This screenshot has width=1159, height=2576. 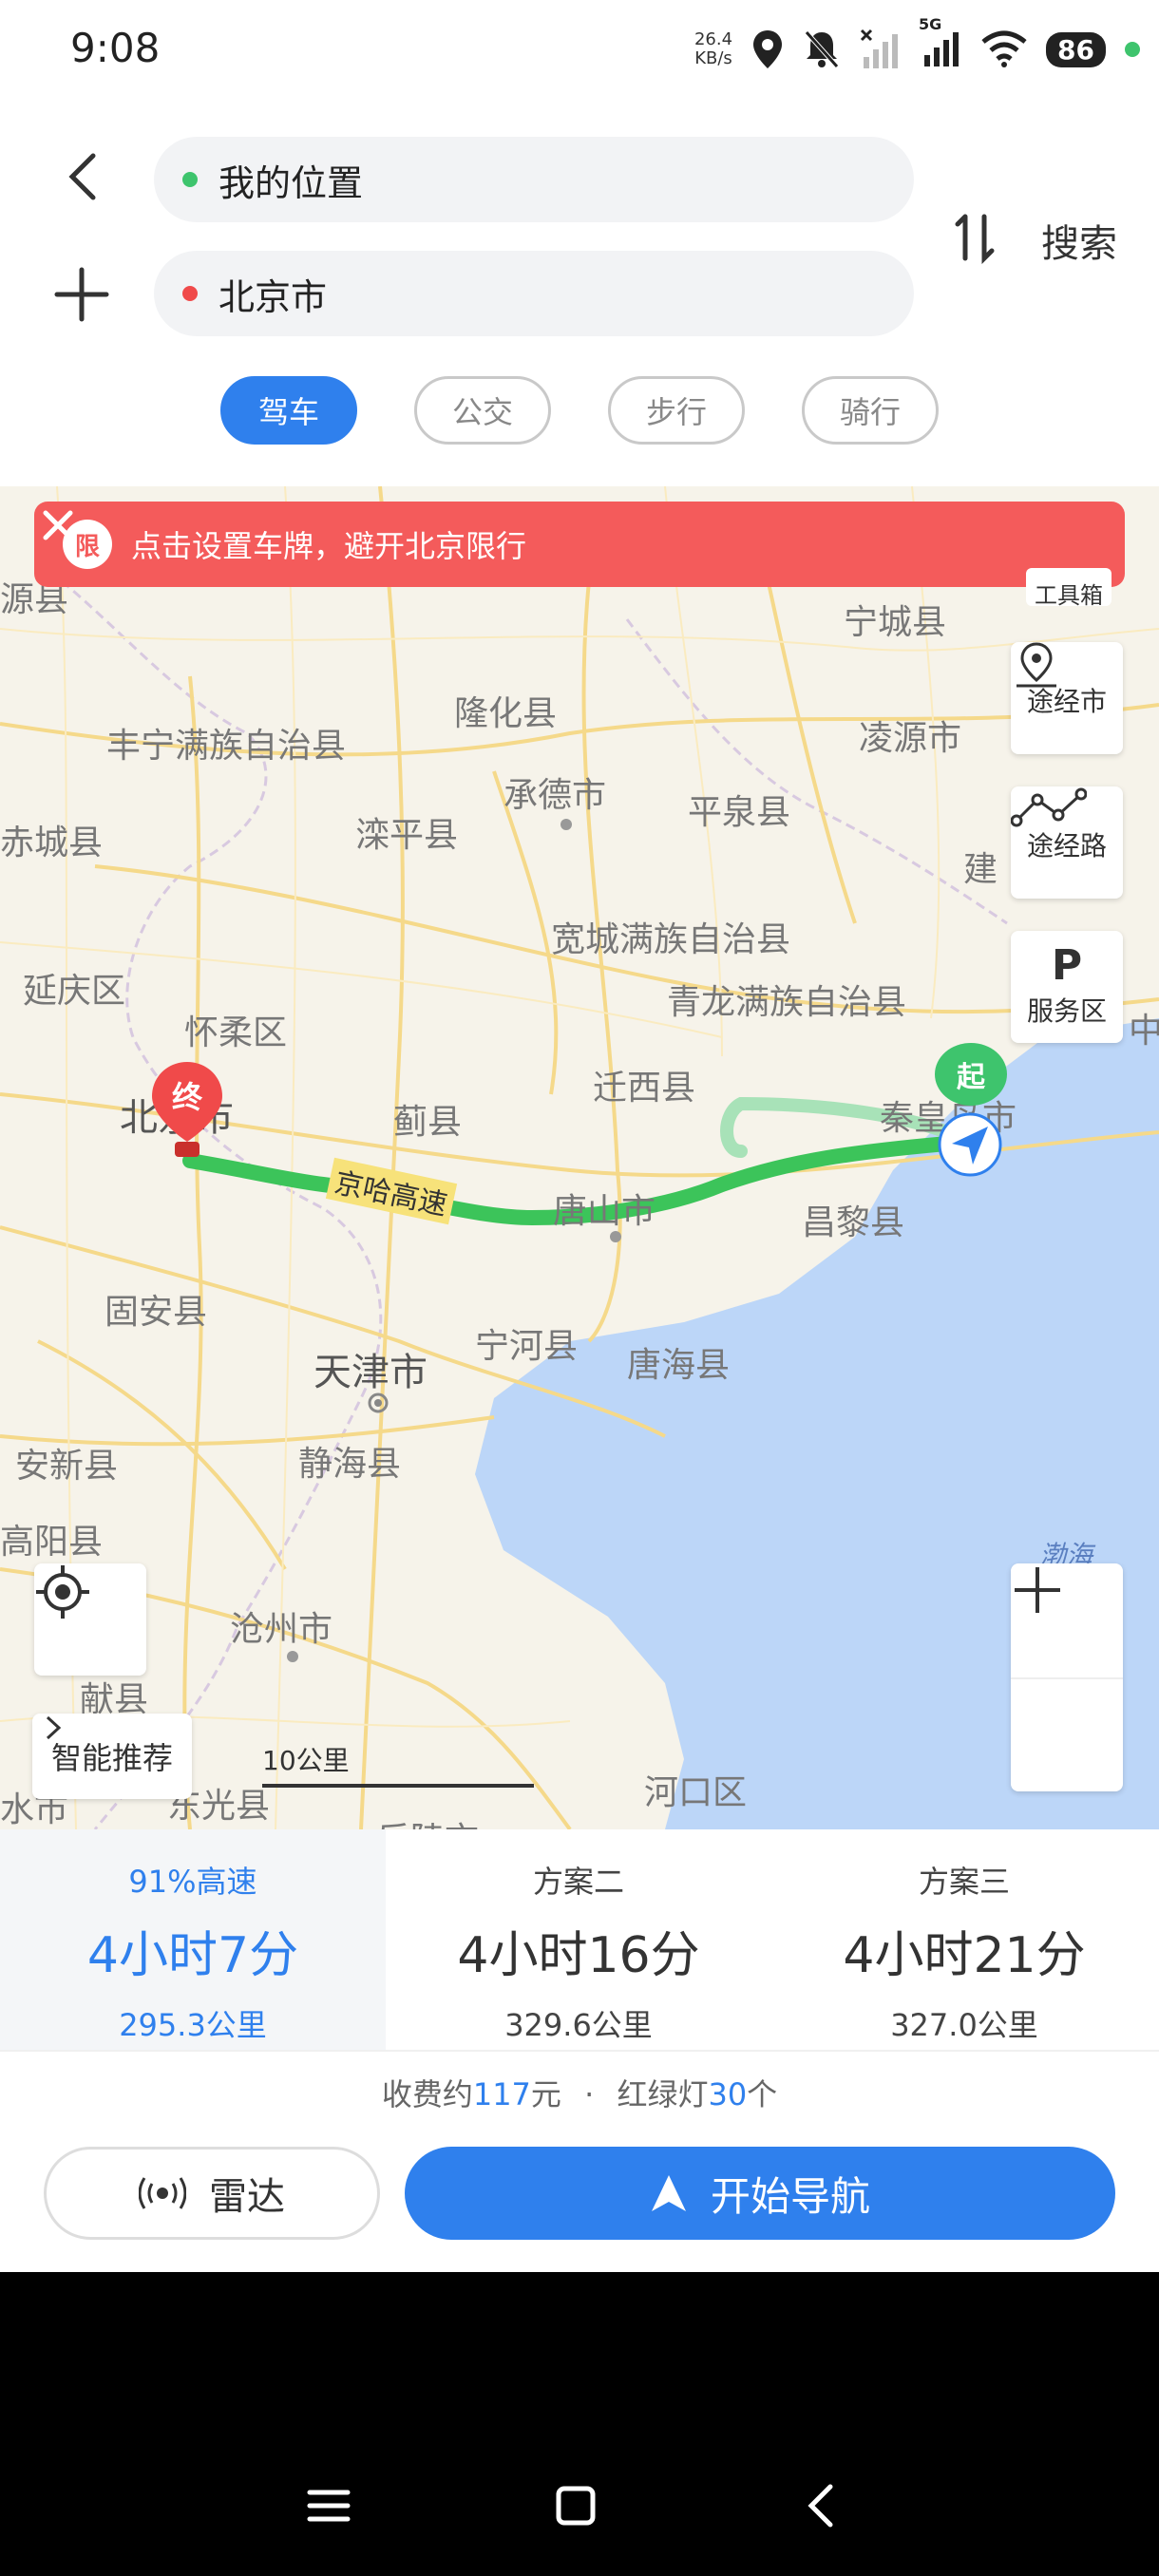 I want to click on fee-amount: 117, so click(x=501, y=2094).